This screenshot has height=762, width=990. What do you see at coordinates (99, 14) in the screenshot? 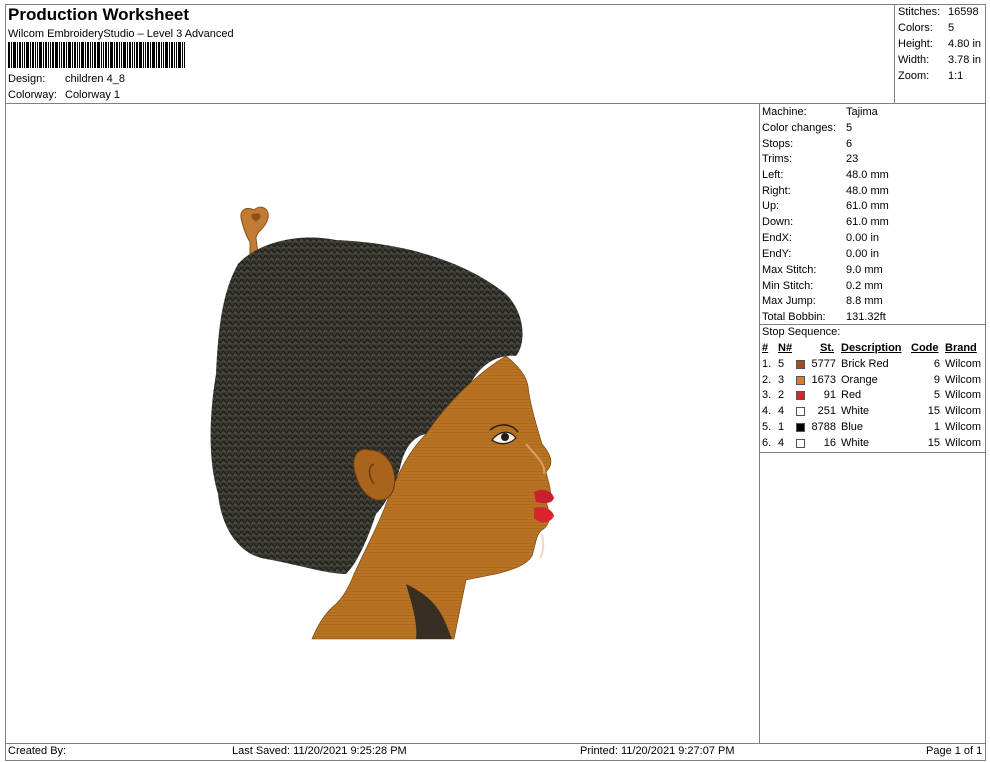
I see `page-title: Production Worksheet` at bounding box center [99, 14].